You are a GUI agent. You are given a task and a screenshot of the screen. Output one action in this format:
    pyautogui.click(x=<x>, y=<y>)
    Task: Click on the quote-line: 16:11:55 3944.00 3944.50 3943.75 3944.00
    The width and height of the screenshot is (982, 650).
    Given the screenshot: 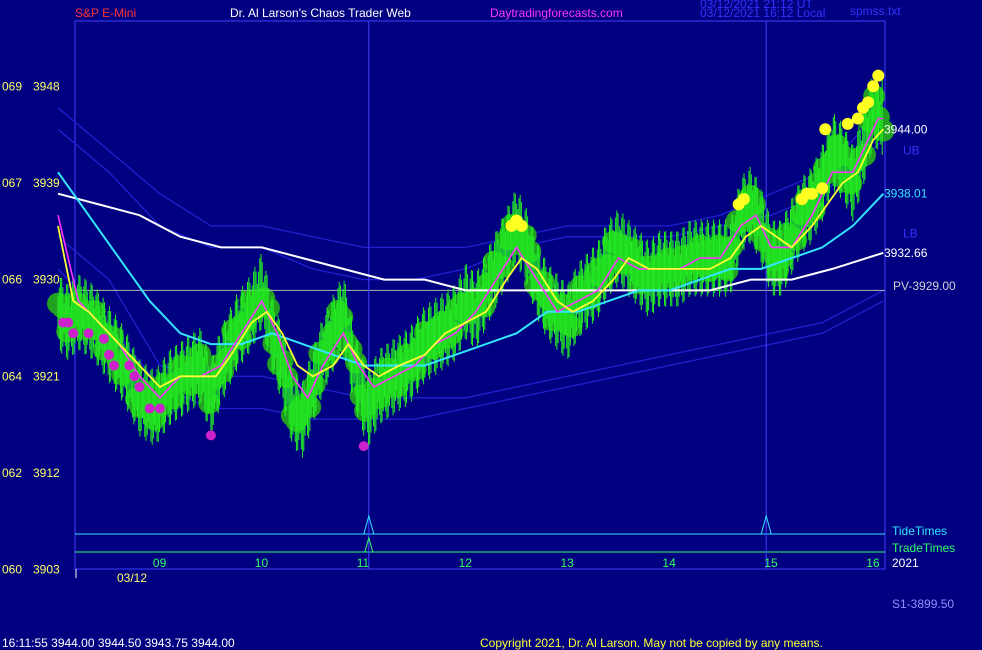 What is the action you would take?
    pyautogui.click(x=118, y=643)
    